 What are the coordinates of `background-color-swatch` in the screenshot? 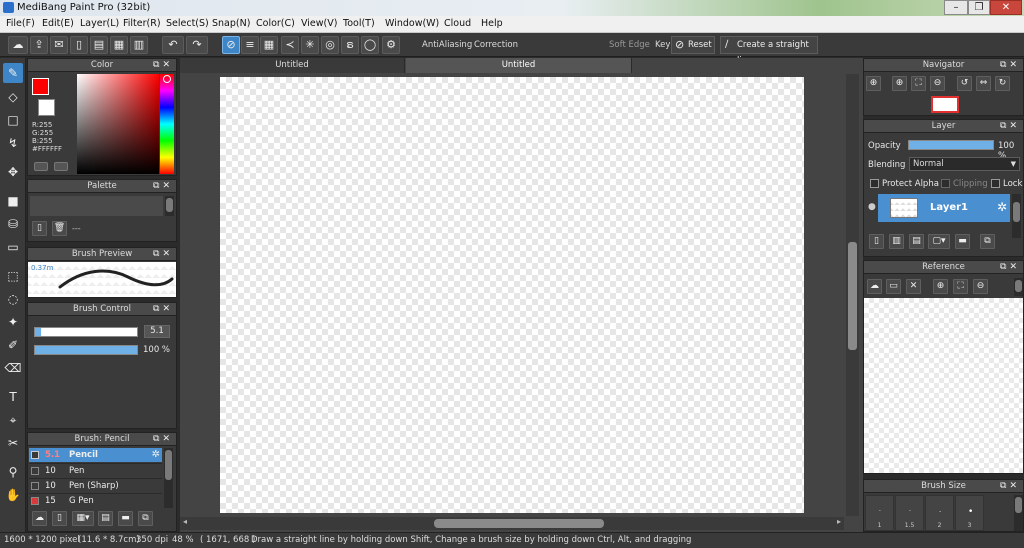 It's located at (46, 107).